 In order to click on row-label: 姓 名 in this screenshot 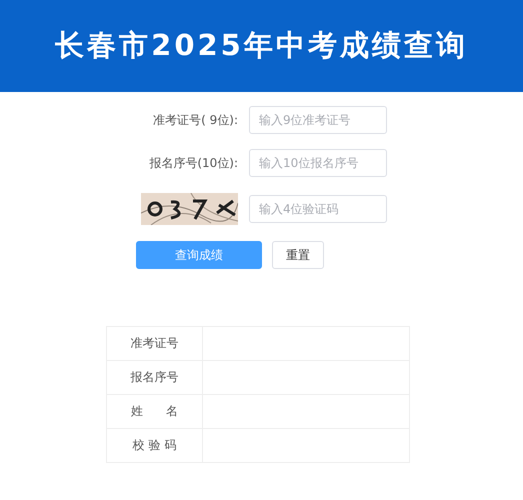, I will do `click(154, 411)`.